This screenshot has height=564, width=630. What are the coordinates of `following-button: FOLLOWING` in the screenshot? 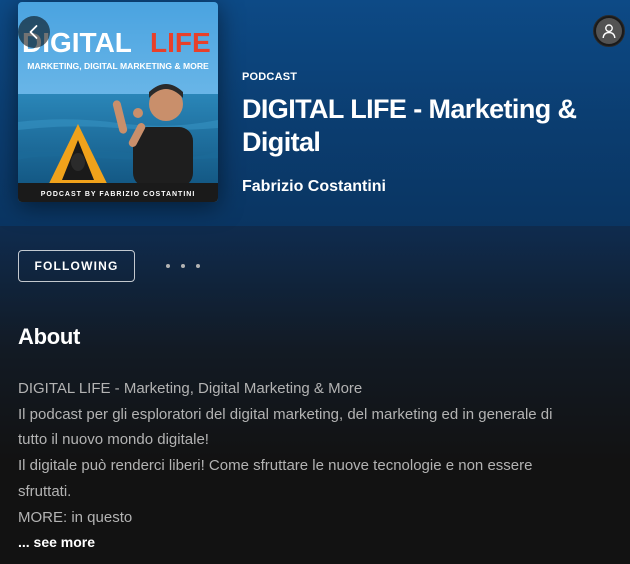 It's located at (76, 266).